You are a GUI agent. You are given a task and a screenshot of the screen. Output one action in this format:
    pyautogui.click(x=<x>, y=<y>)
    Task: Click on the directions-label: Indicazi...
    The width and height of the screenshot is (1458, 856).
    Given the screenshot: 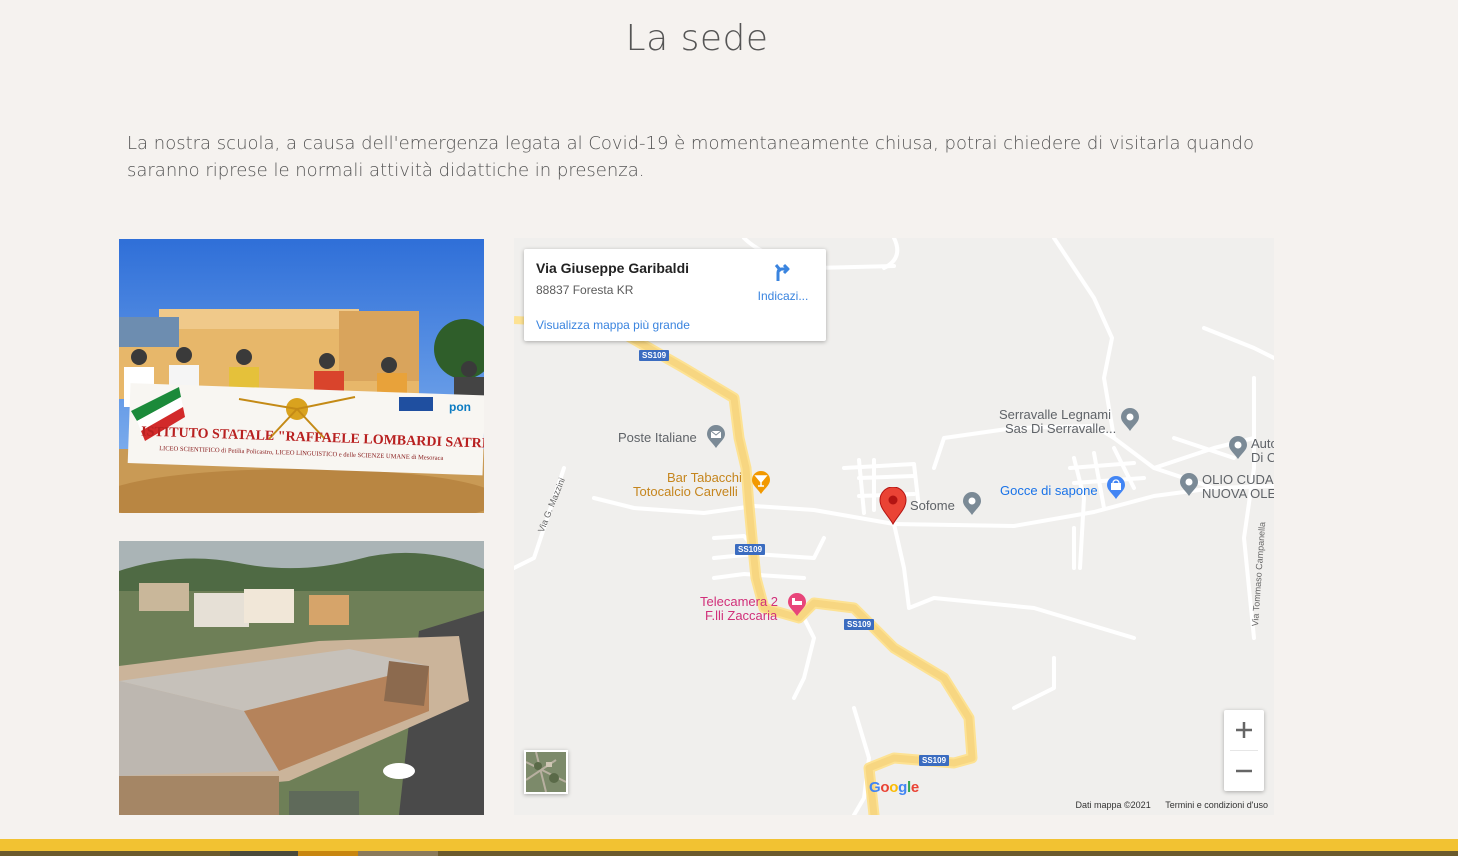 What is the action you would take?
    pyautogui.click(x=783, y=296)
    